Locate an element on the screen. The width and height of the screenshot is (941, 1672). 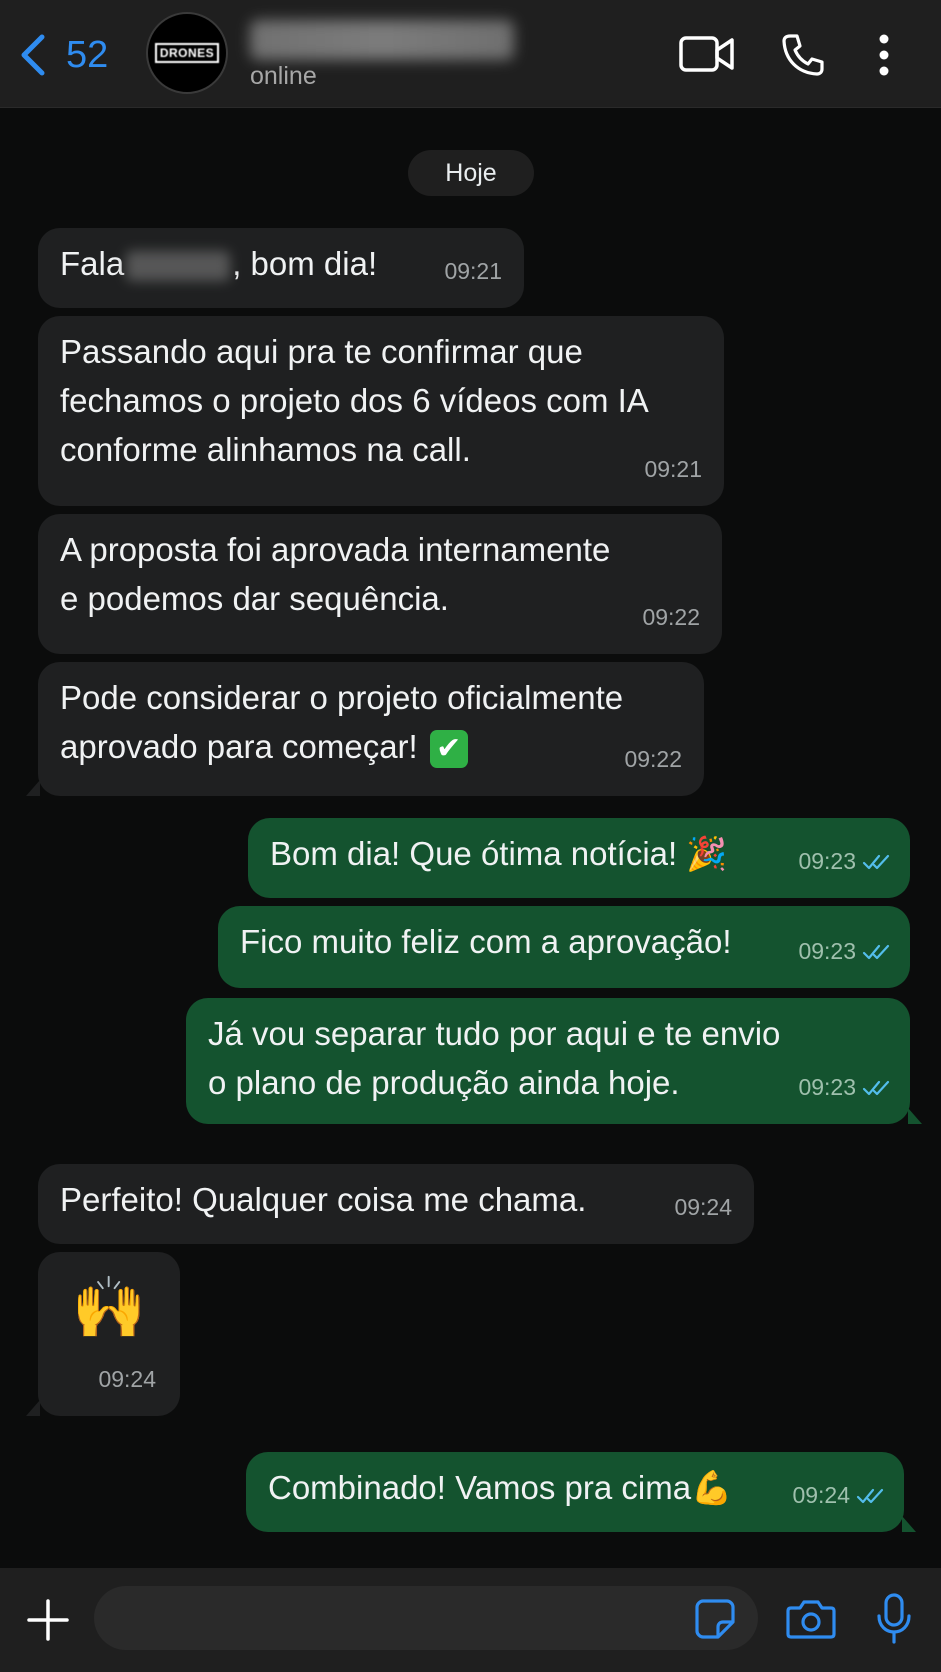
date-separator: Hoje is located at coordinates (471, 173).